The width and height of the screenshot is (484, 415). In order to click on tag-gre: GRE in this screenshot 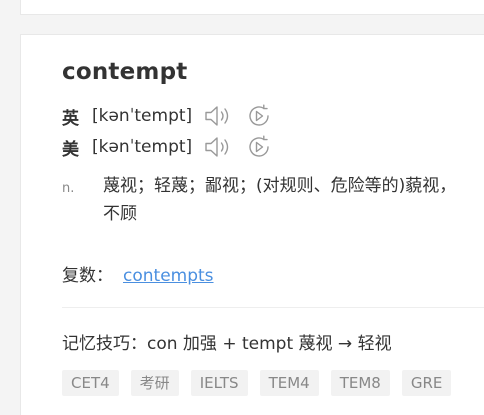, I will do `click(426, 383)`.